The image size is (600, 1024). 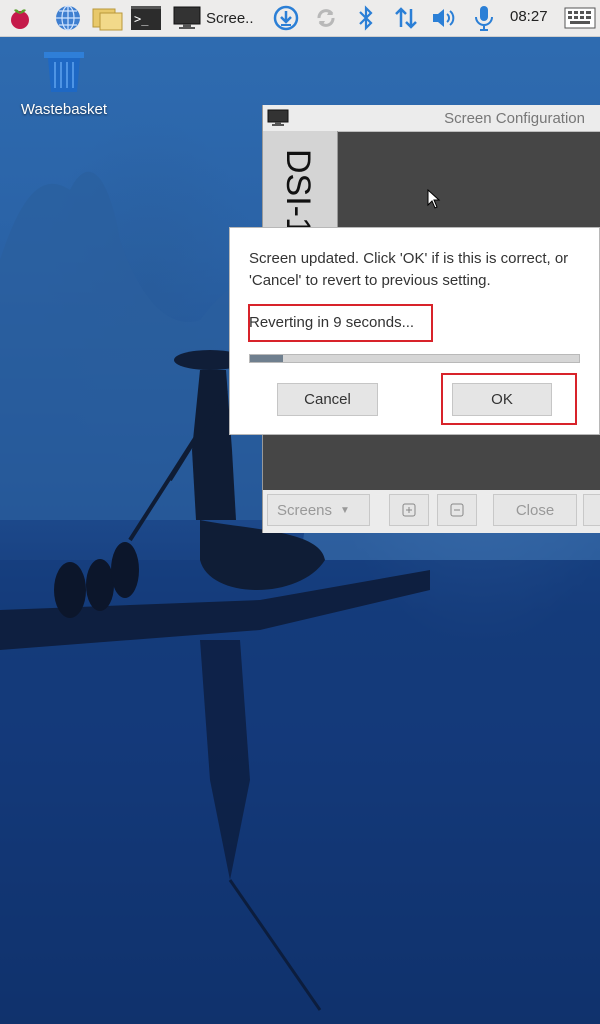 I want to click on raspberry-menu-icon, so click(x=20, y=18).